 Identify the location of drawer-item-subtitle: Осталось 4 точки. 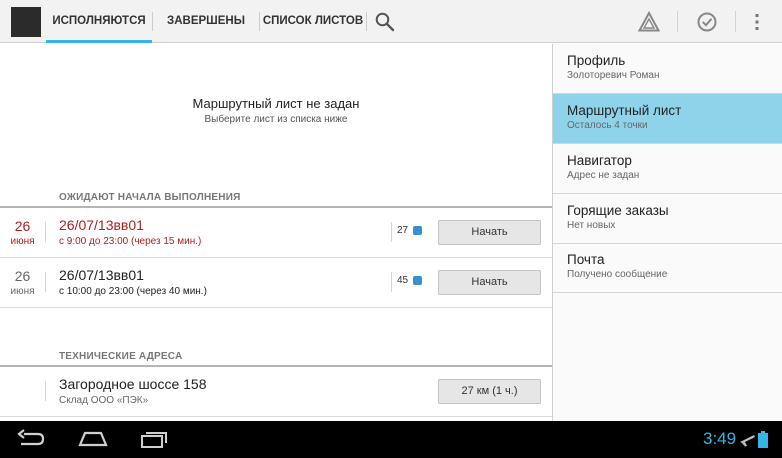
(607, 125).